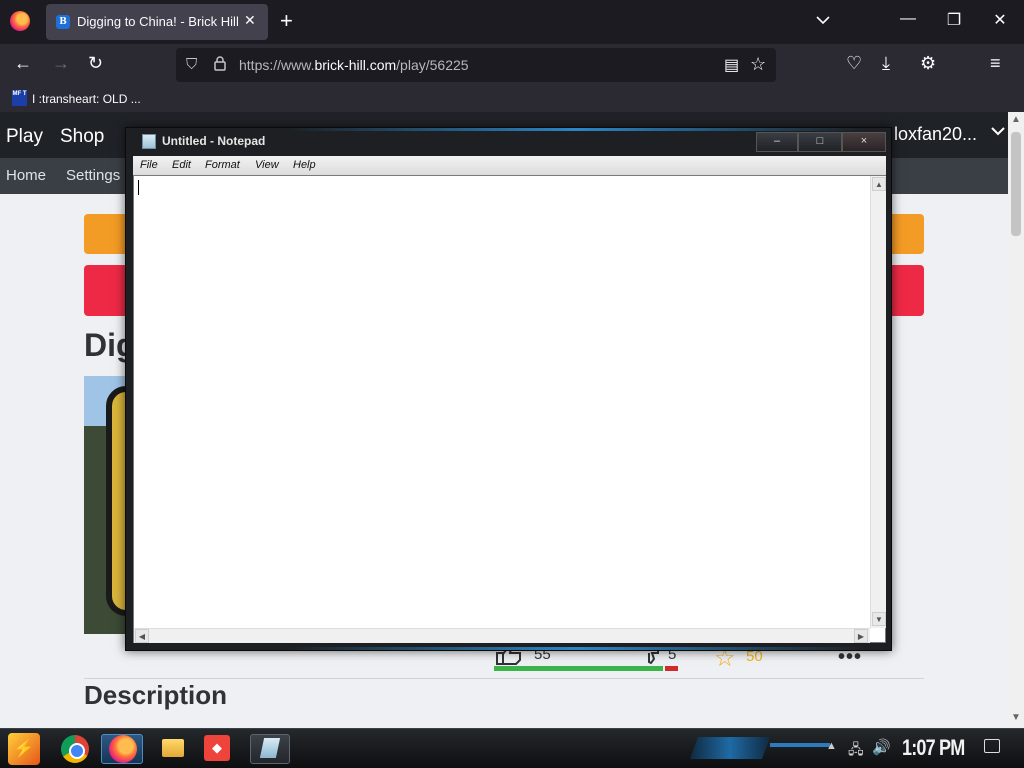 This screenshot has height=768, width=1024. Describe the element at coordinates (992, 746) in the screenshot. I see `action-center-icon` at that location.